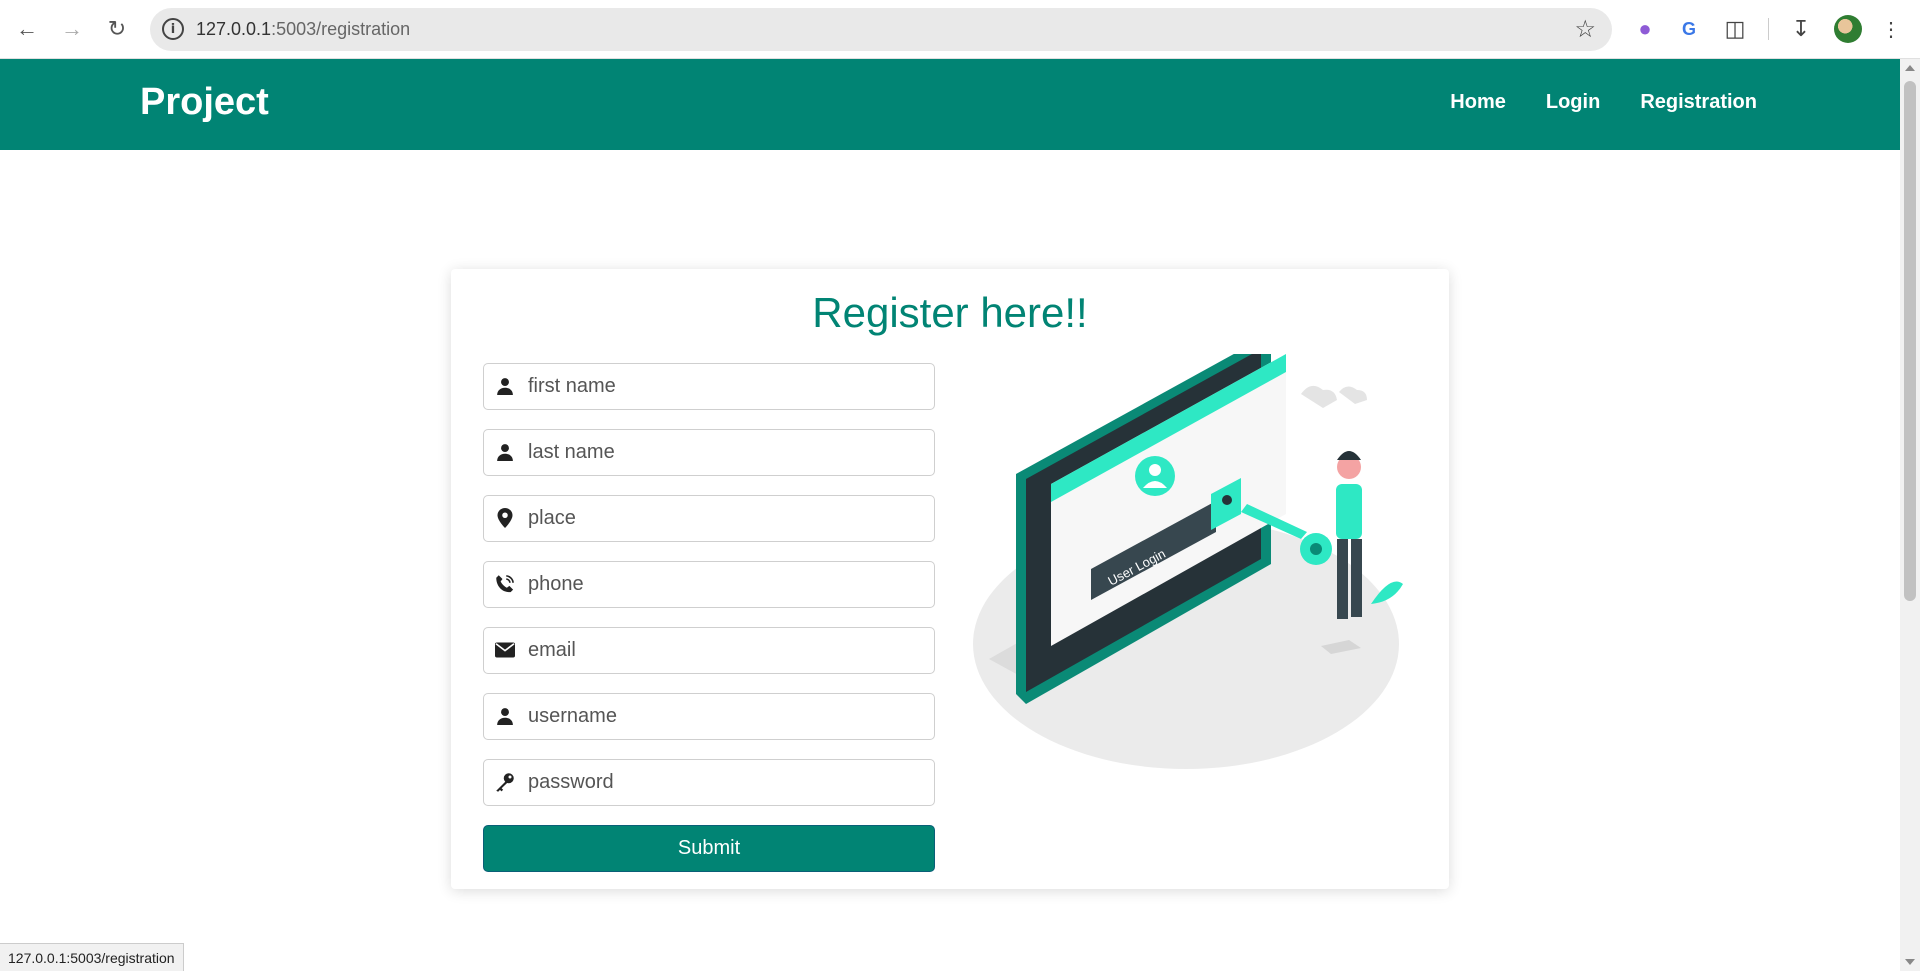 This screenshot has height=971, width=1920. Describe the element at coordinates (204, 102) in the screenshot. I see `brand-logo: Project` at that location.